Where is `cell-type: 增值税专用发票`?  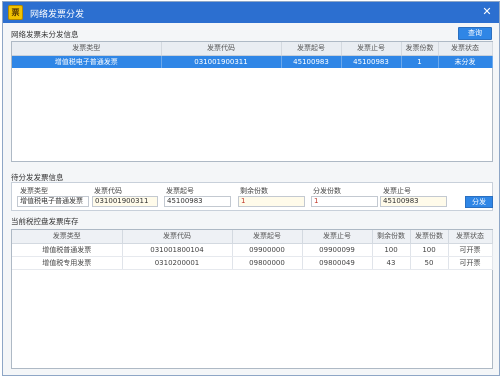 cell-type: 增值税专用发票 is located at coordinates (67, 263).